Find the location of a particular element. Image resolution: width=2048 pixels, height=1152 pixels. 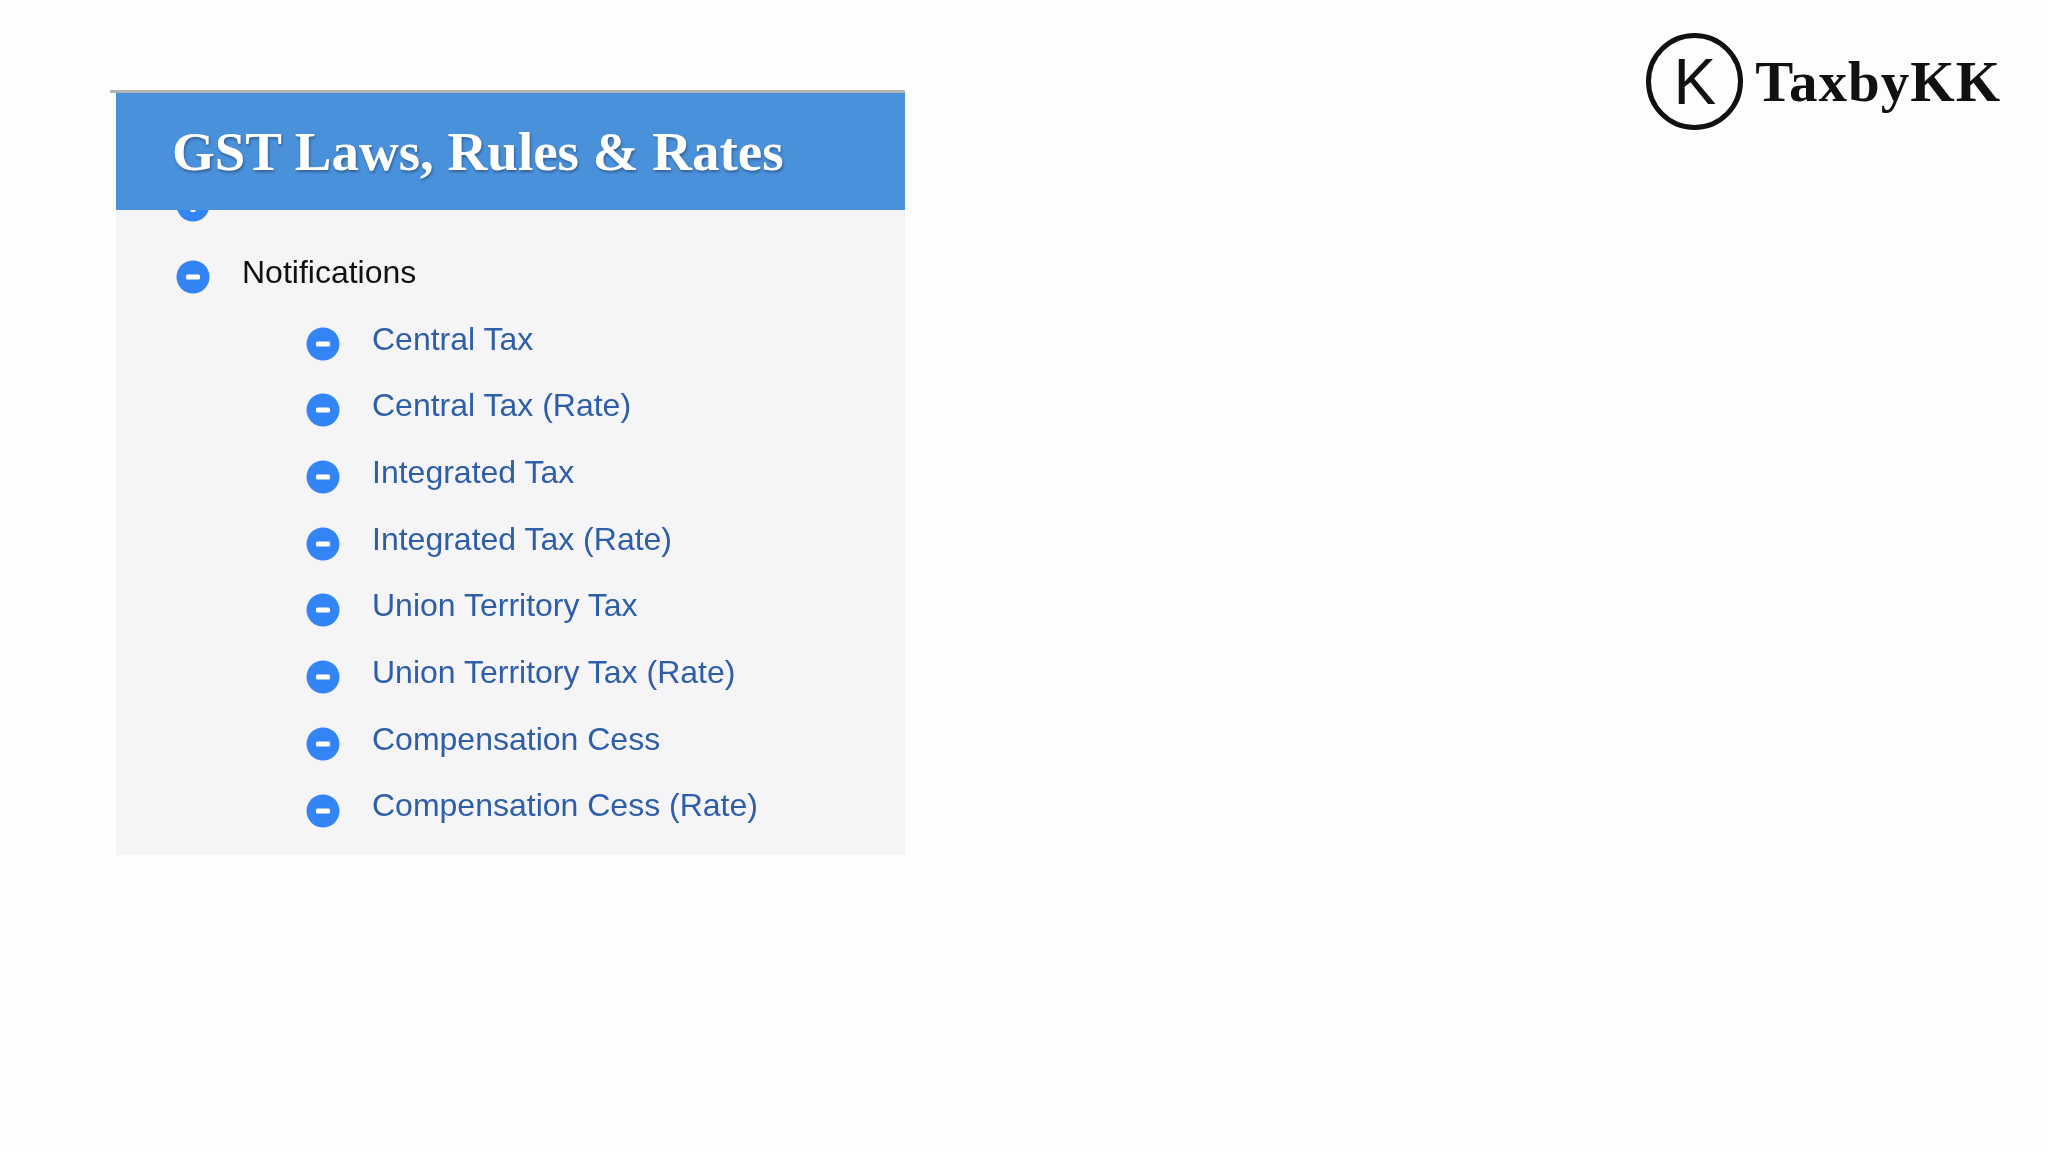

tree-link: Union Territory Tax is located at coordinates (505, 605).